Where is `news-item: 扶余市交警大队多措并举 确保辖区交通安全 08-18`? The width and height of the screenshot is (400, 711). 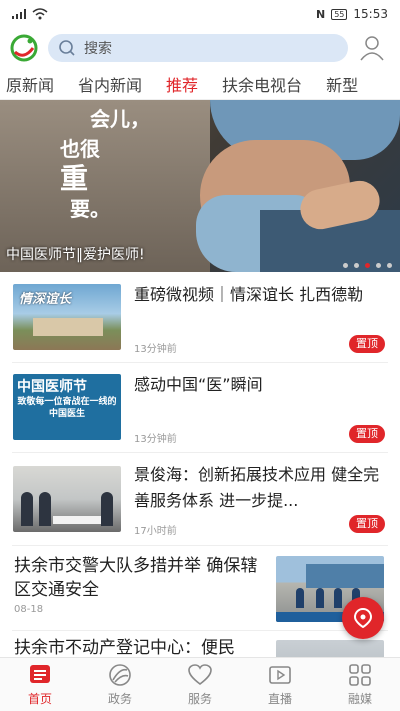 news-item: 扶余市交警大队多措并举 确保辖区交通安全 08-18 is located at coordinates (200, 592).